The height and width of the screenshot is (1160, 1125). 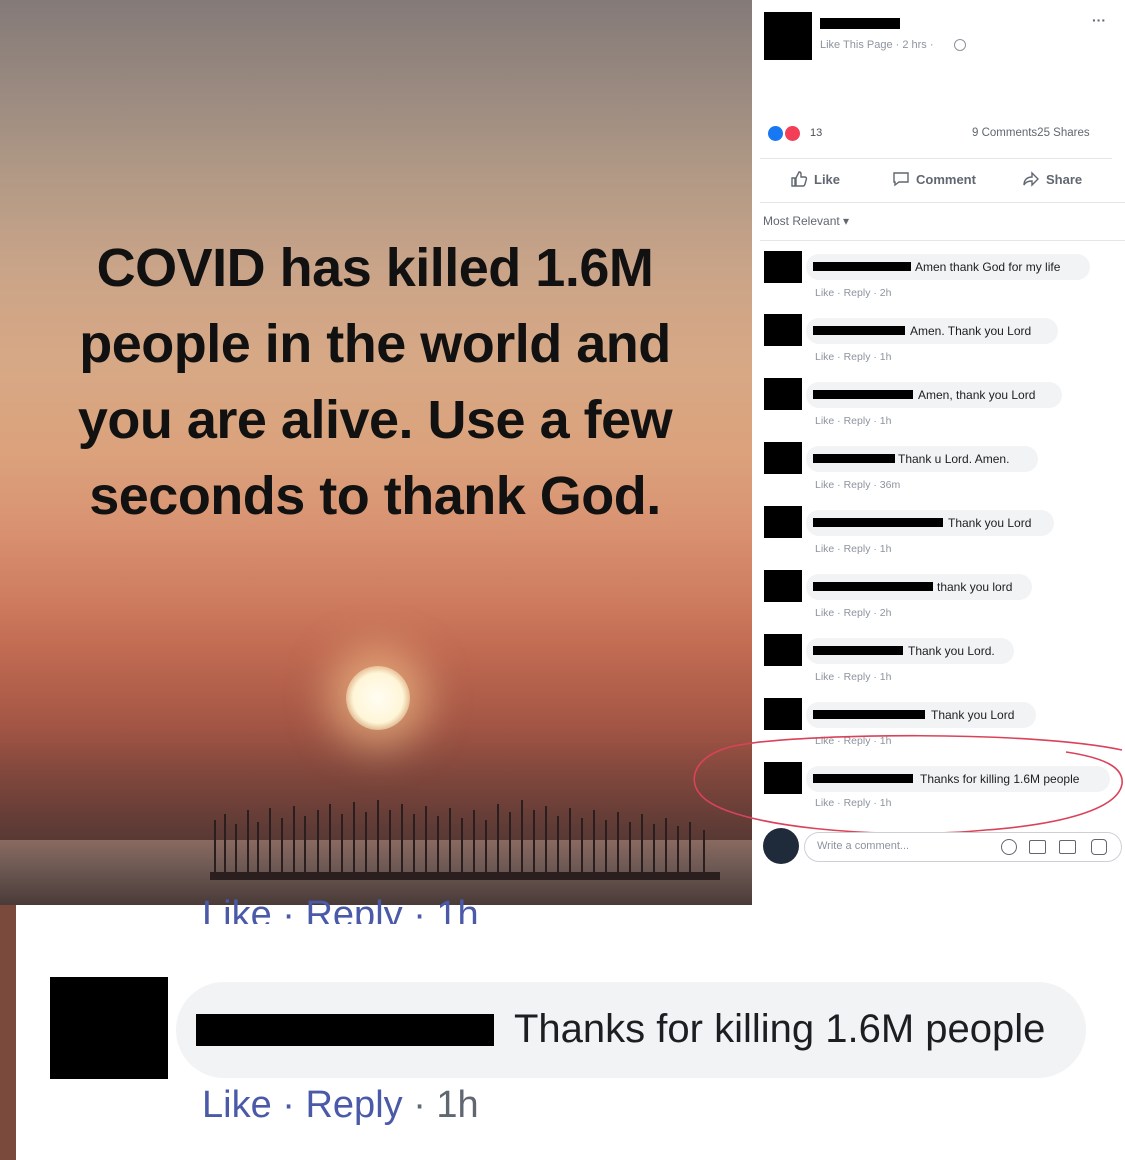 I want to click on comment-button: Comment, so click(x=934, y=179).